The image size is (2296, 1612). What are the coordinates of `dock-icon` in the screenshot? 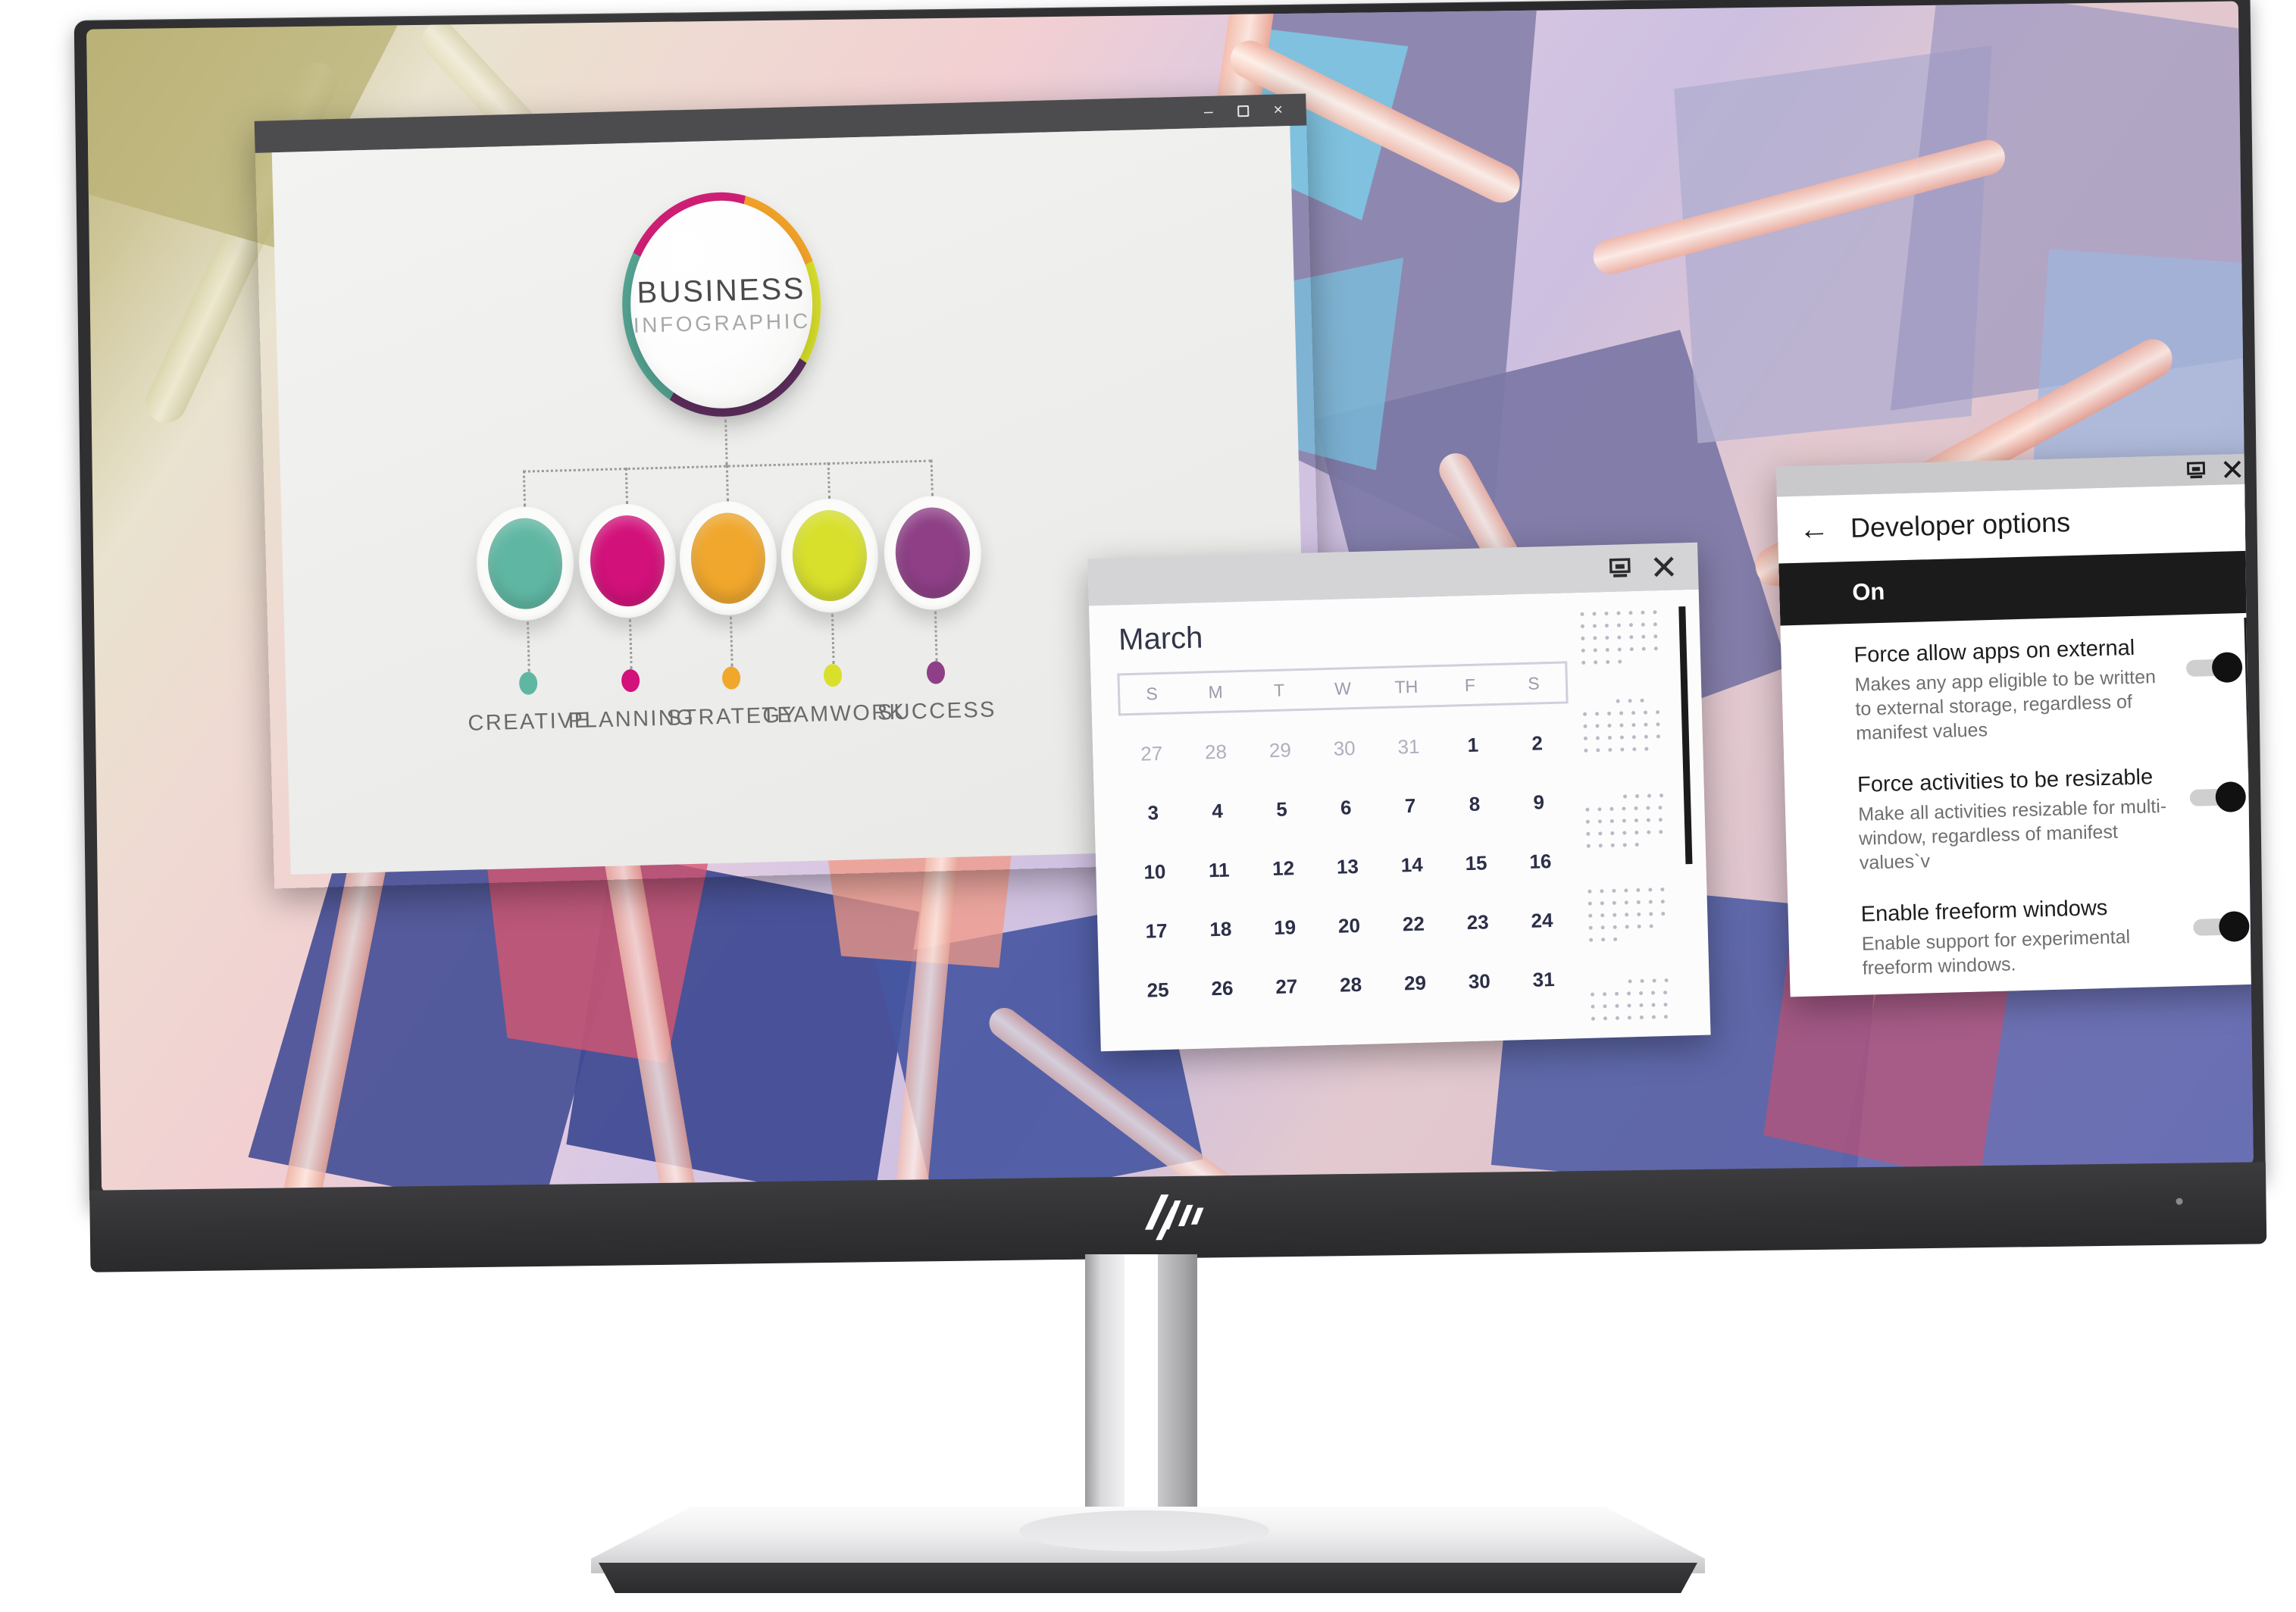 It's located at (2196, 471).